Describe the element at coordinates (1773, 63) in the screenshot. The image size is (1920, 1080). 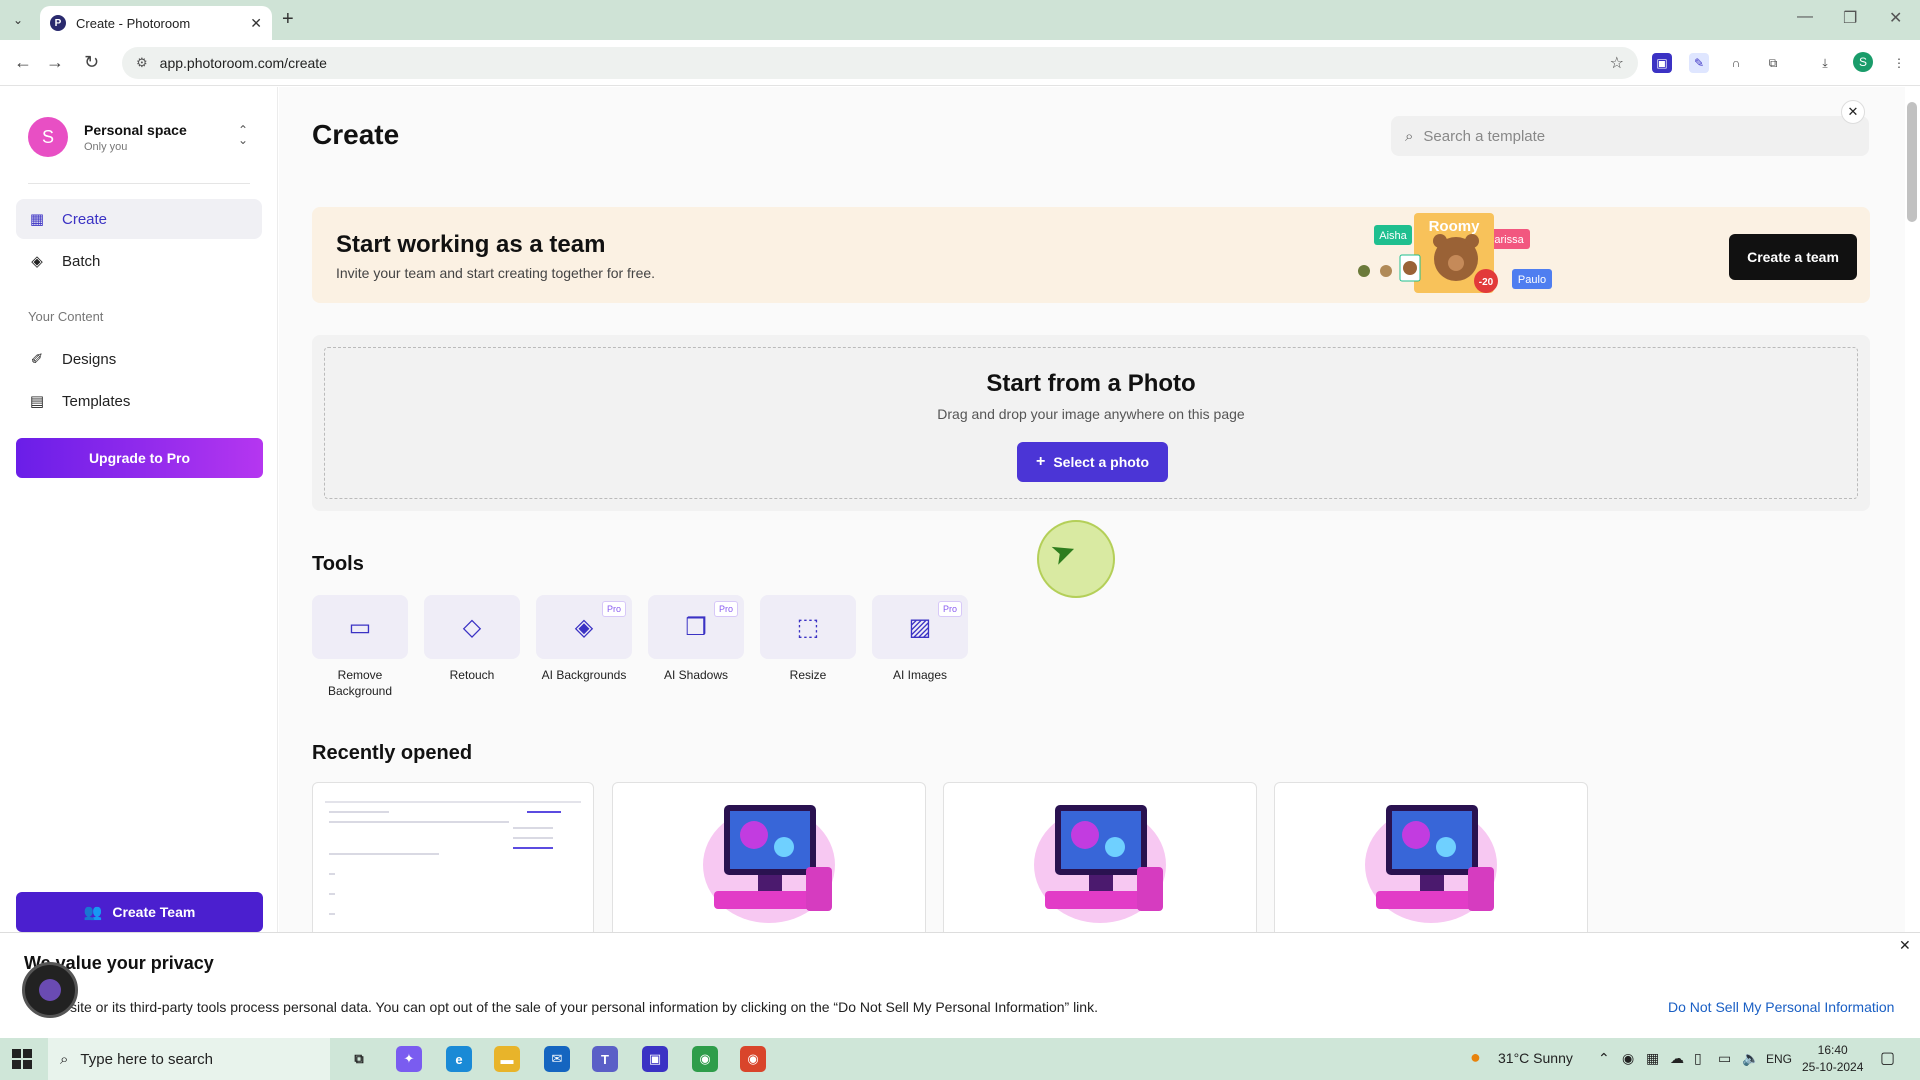
I see `extensions-puzzle-icon: ⧉` at that location.